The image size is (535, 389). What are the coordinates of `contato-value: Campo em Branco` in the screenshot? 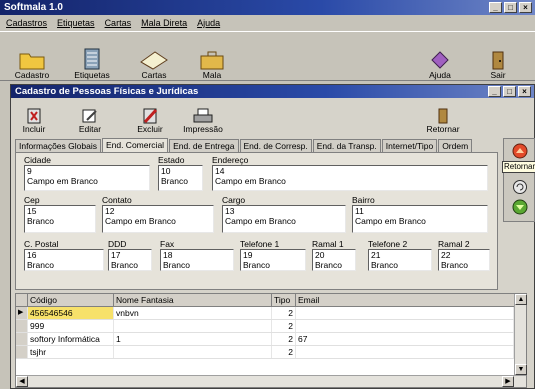 It's located at (140, 220).